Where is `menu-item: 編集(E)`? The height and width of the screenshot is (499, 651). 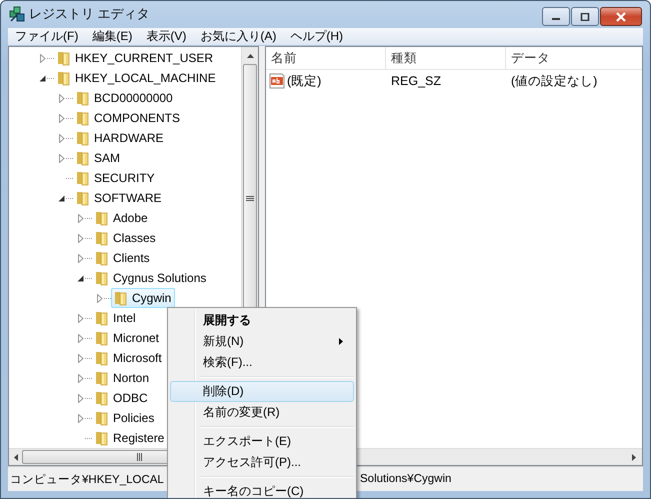
menu-item: 編集(E) is located at coordinates (112, 36).